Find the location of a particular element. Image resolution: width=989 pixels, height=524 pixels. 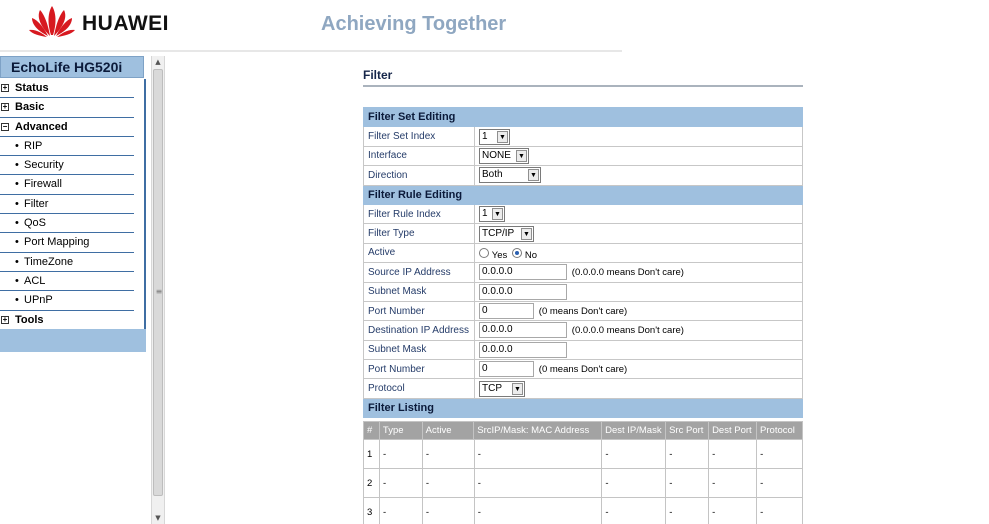

sidebar-item-label: Filter is located at coordinates (36, 204).